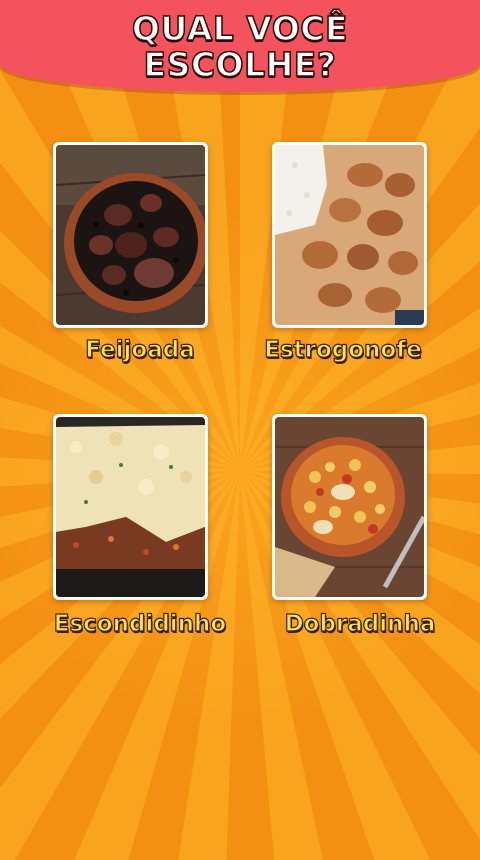 This screenshot has width=480, height=860. What do you see at coordinates (140, 349) in the screenshot?
I see `option-label-feijoada: Feijoada` at bounding box center [140, 349].